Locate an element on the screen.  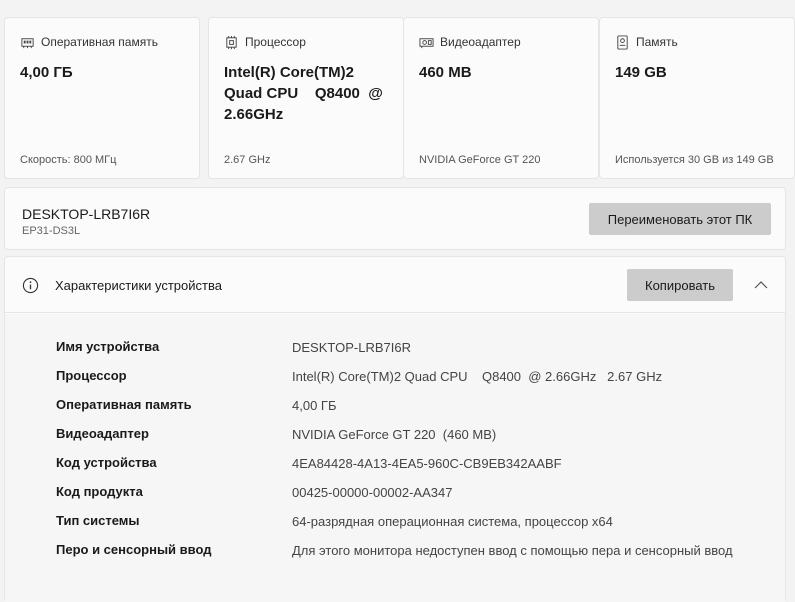
specifications-title: Характеристики устройства is located at coordinates (138, 285).